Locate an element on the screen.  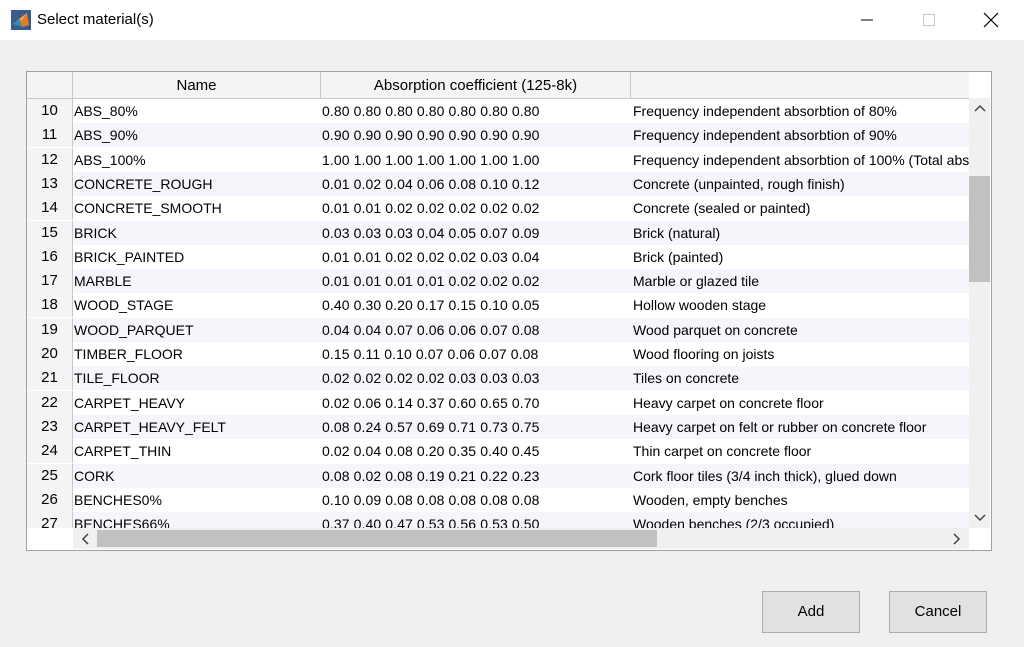
name-cell: TILE_FLOOR is located at coordinates (197, 378).